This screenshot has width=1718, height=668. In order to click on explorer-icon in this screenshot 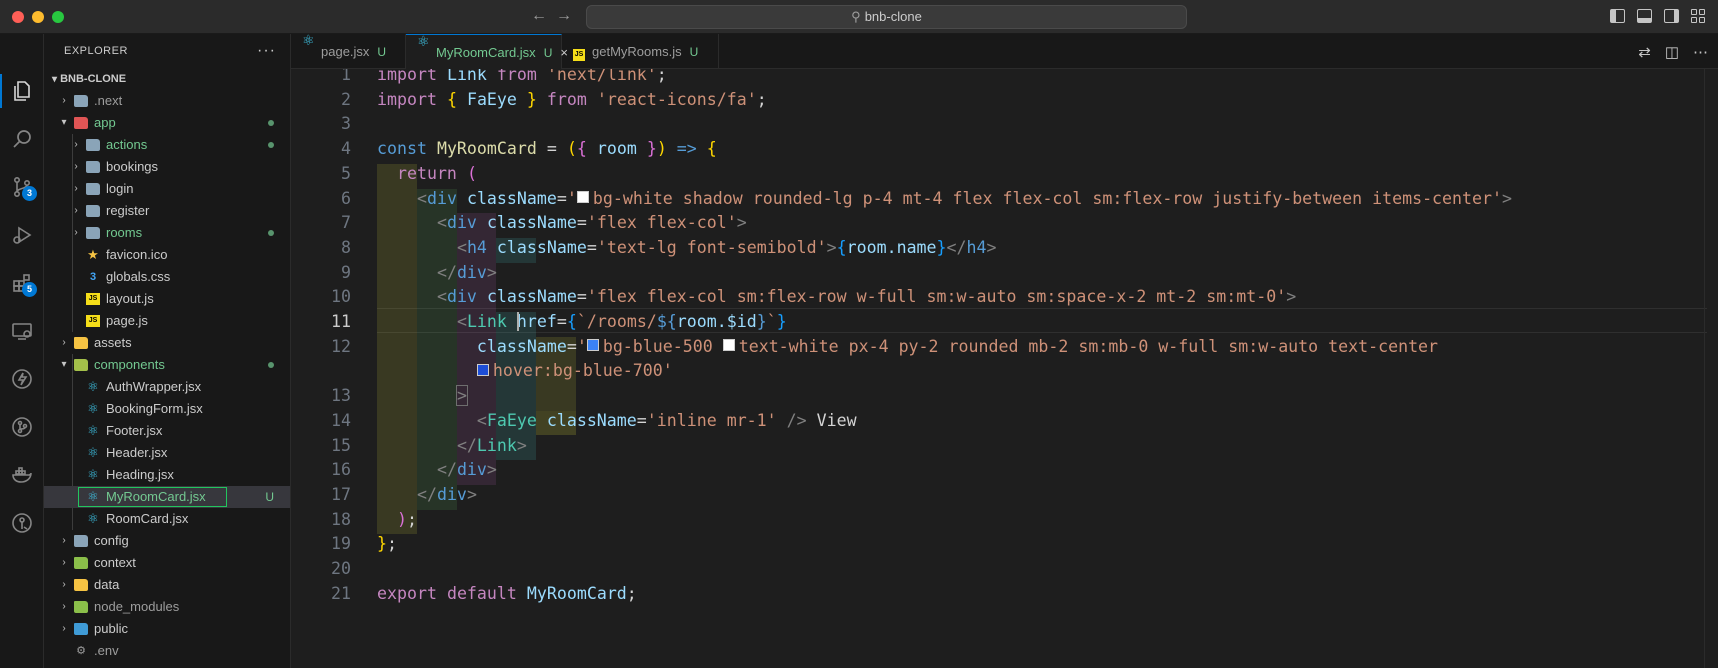, I will do `click(22, 91)`.